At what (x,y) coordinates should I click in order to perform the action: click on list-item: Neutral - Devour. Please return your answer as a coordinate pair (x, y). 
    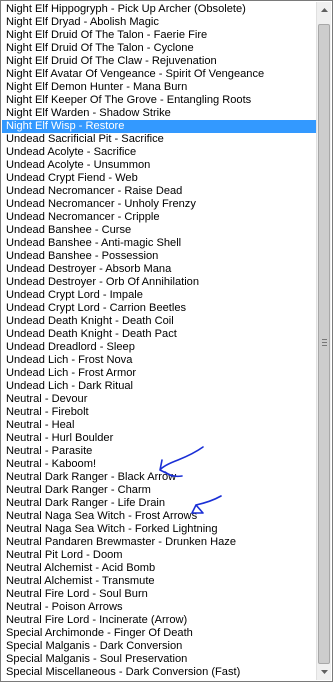
    Looking at the image, I should click on (159, 399).